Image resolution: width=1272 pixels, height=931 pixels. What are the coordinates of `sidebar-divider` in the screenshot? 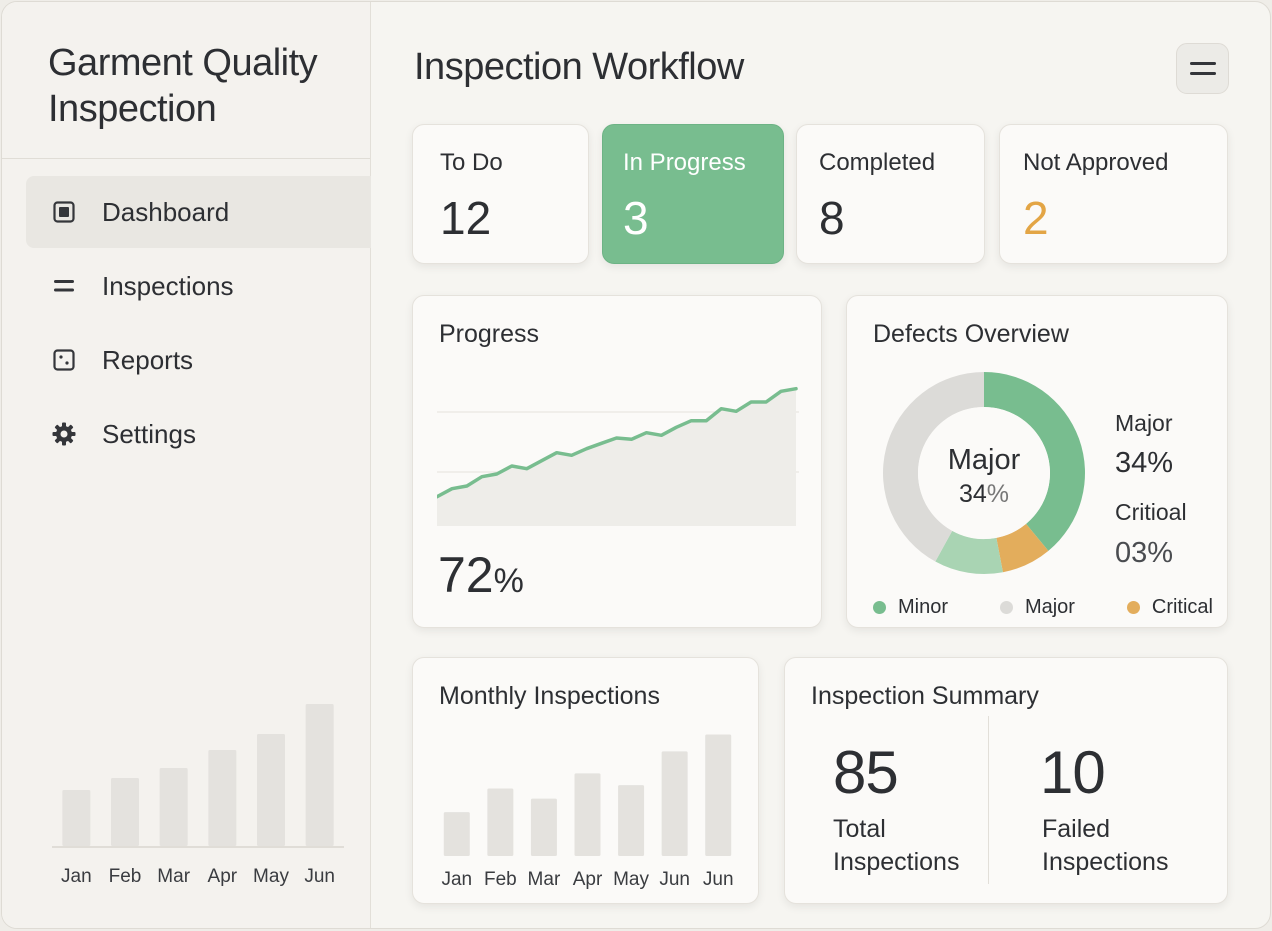 It's located at (186, 158).